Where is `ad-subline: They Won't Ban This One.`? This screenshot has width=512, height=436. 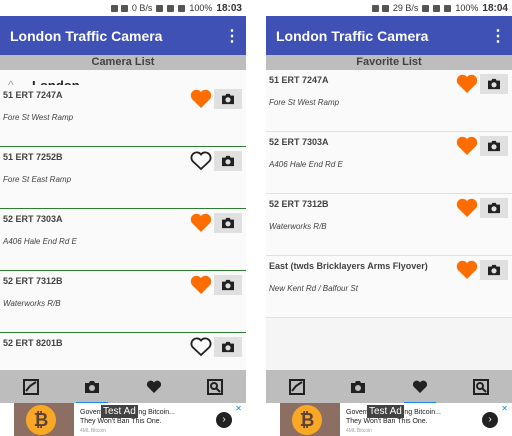
ad-subline: They Won't Ban This One. is located at coordinates (121, 421).